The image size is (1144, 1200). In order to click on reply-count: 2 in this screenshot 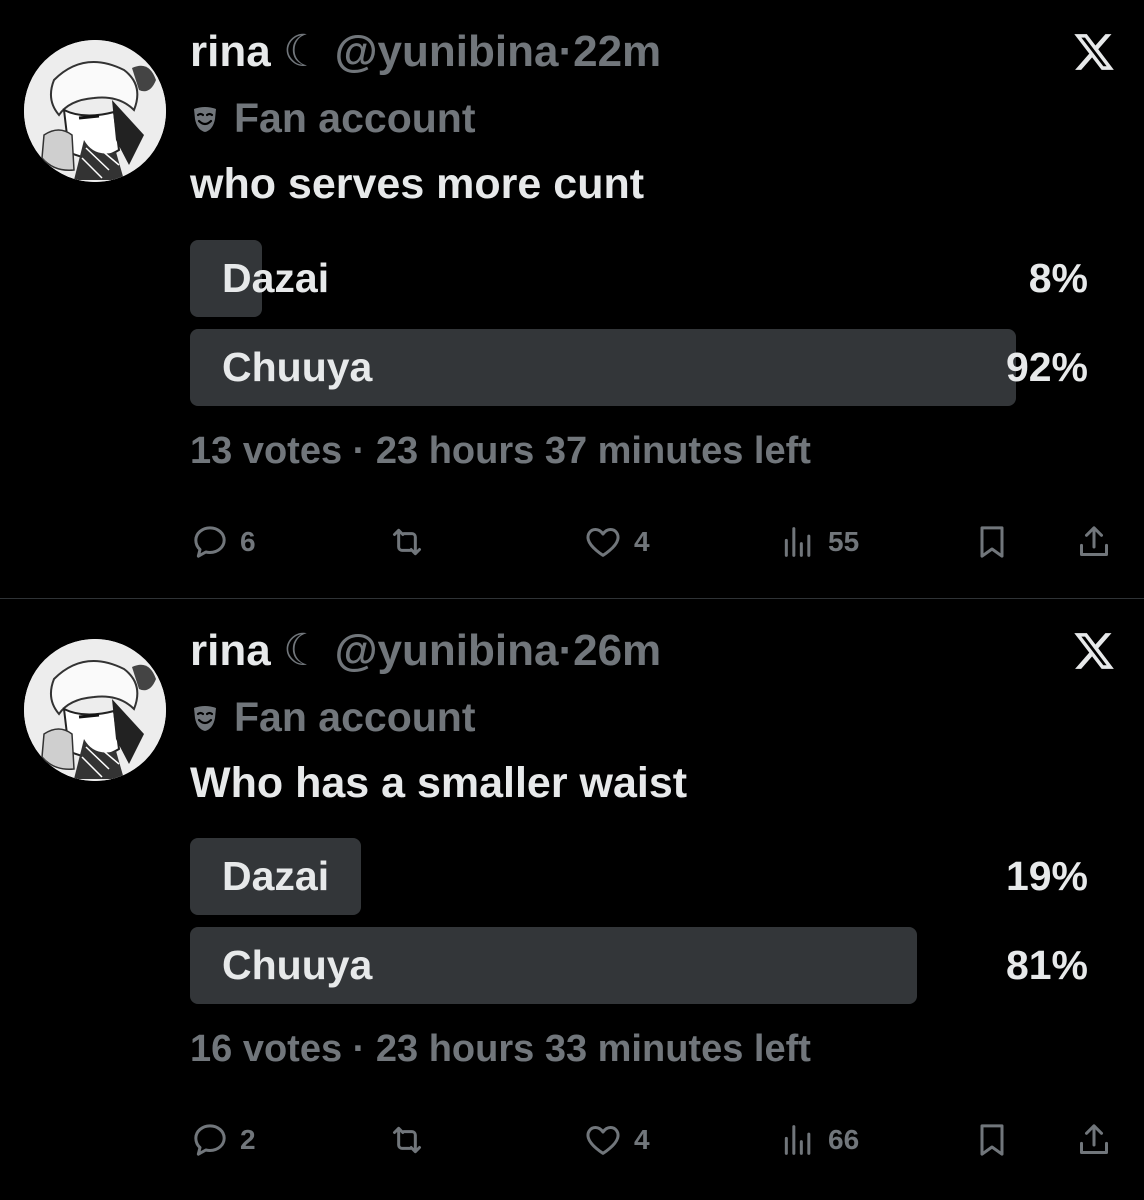, I will do `click(248, 1139)`.